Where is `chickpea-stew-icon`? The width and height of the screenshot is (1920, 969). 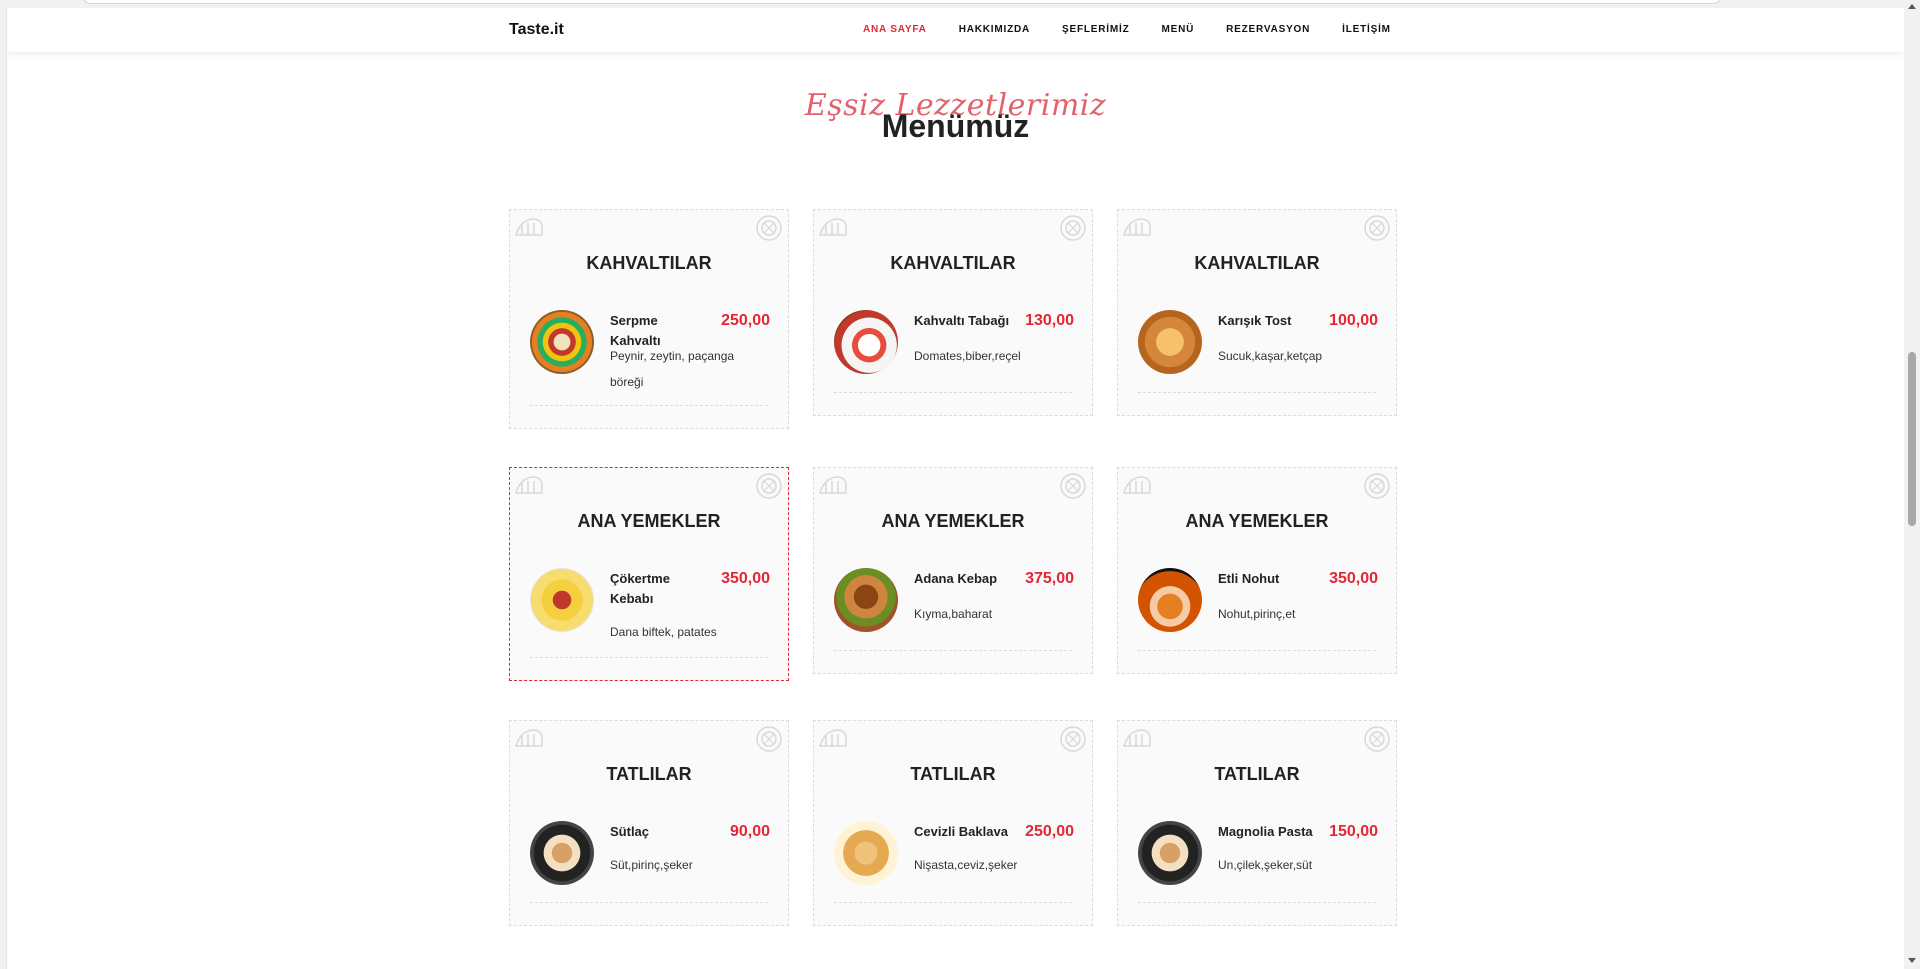
chickpea-stew-icon is located at coordinates (1170, 600).